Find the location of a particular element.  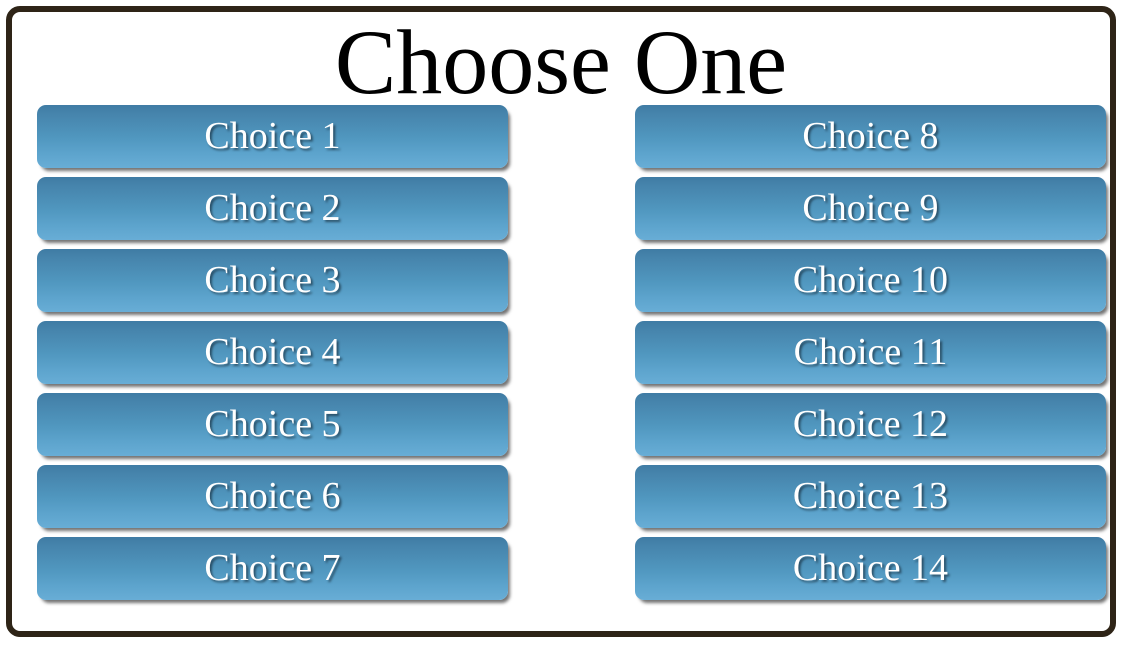

choice-button-2: Choice 2 is located at coordinates (272, 208).